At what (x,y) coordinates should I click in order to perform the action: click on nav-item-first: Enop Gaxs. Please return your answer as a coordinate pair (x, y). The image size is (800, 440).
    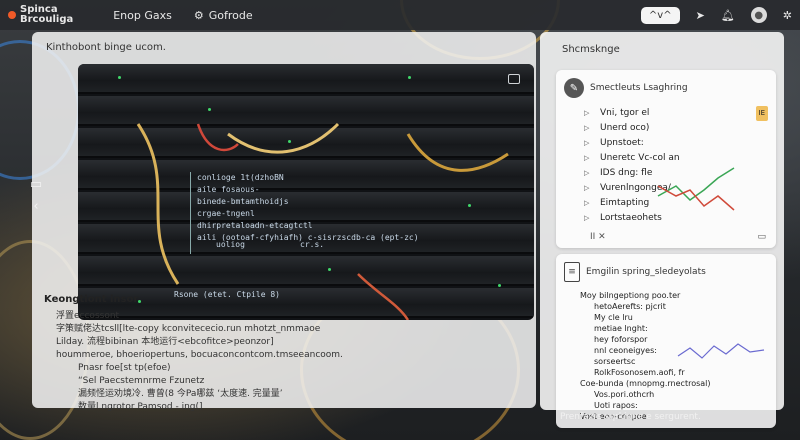
    Looking at the image, I should click on (142, 15).